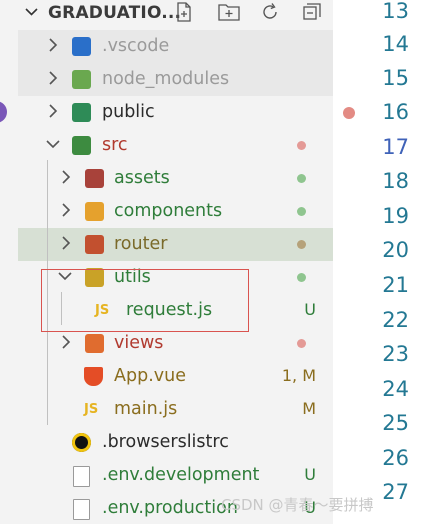 The width and height of the screenshot is (429, 524). What do you see at coordinates (395, 216) in the screenshot?
I see `line-number: 19` at bounding box center [395, 216].